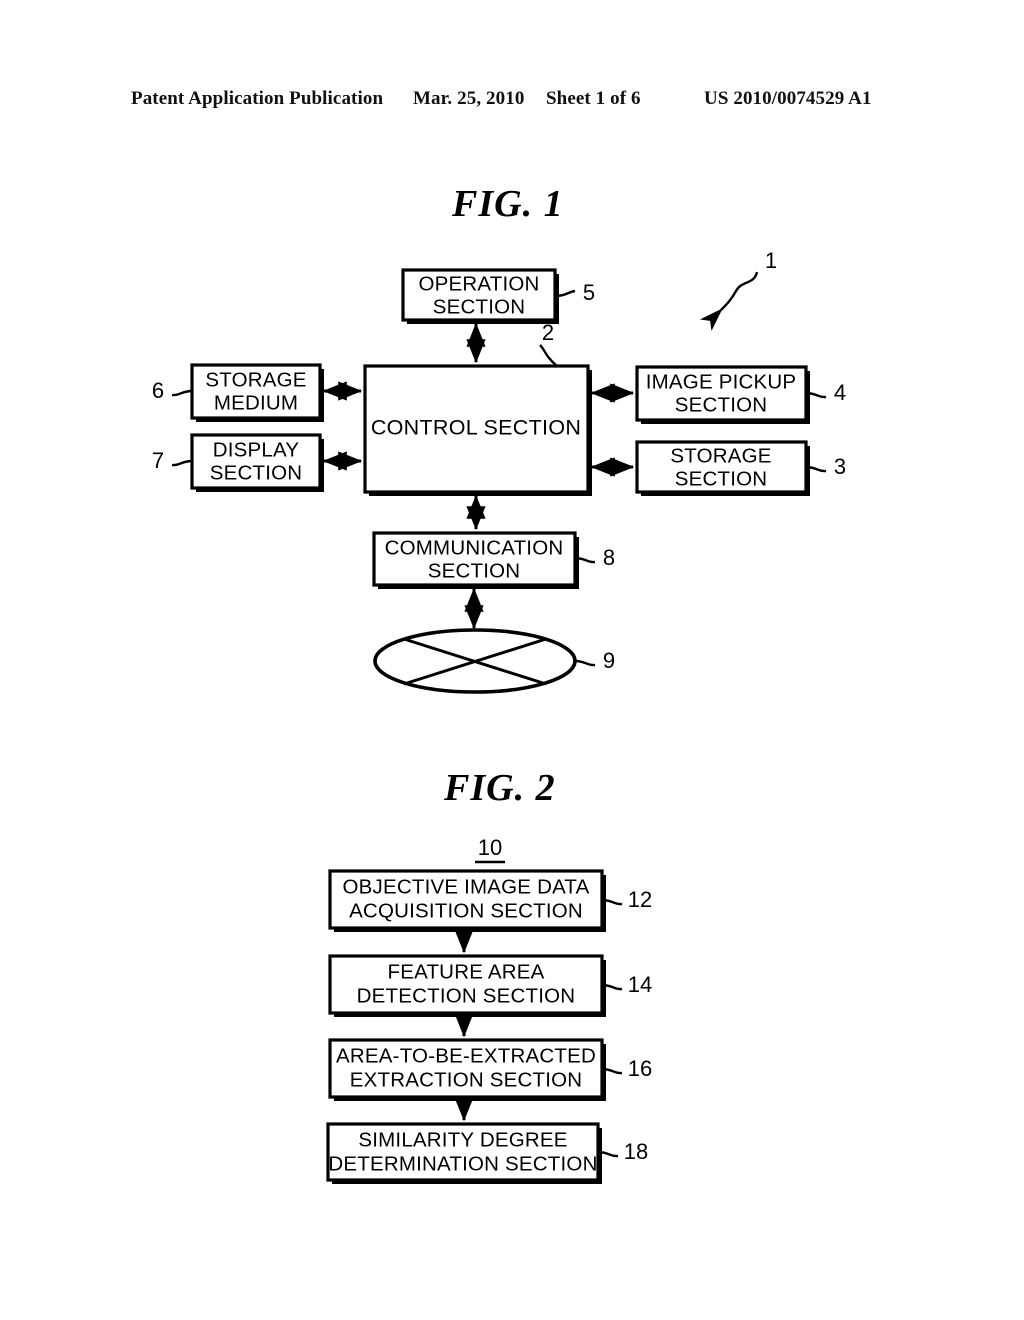 The width and height of the screenshot is (1024, 1320). I want to click on figure-2-system-ref: 10, so click(490, 849).